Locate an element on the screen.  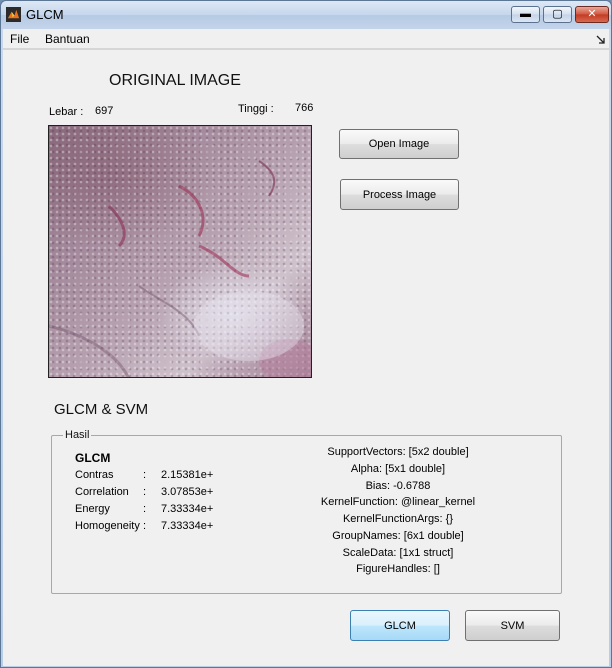
maximize-button: ▢ is located at coordinates (557, 14).